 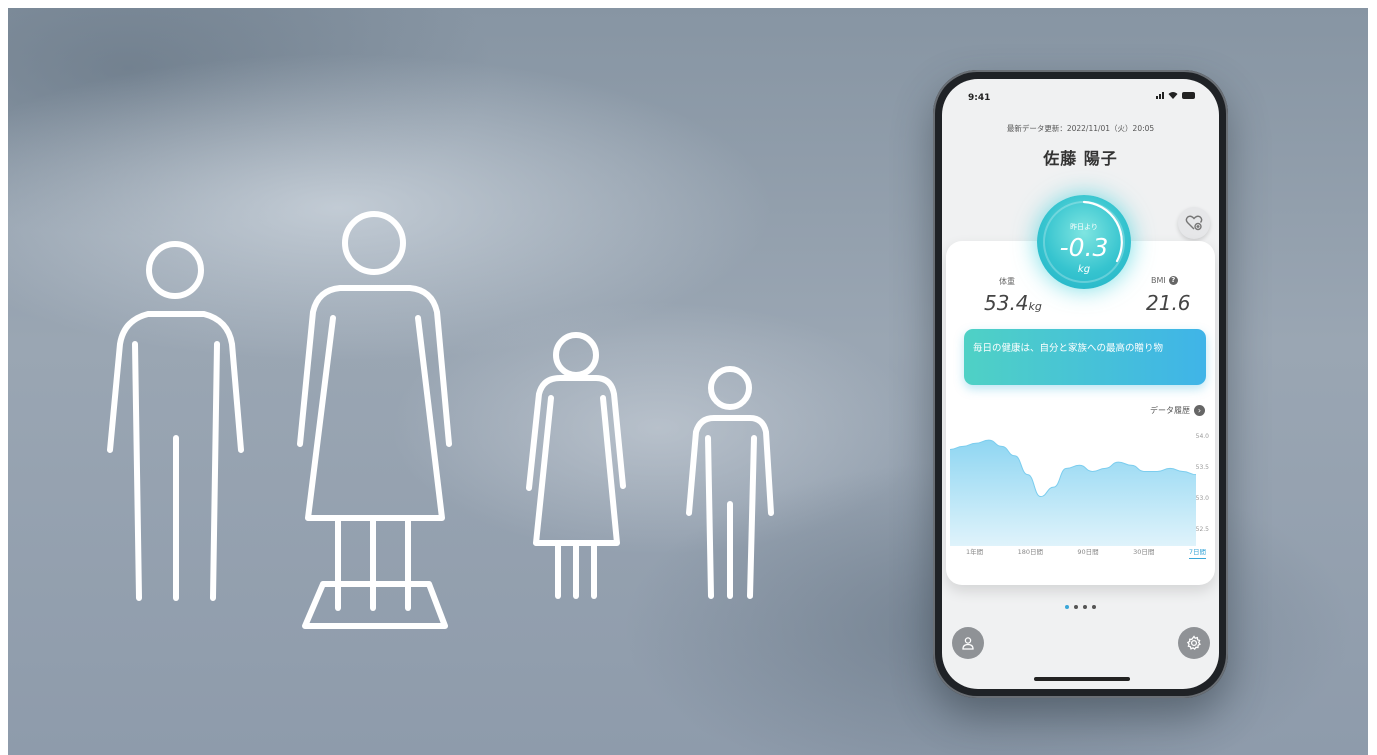 I want to click on favorite-button, so click(x=1194, y=223).